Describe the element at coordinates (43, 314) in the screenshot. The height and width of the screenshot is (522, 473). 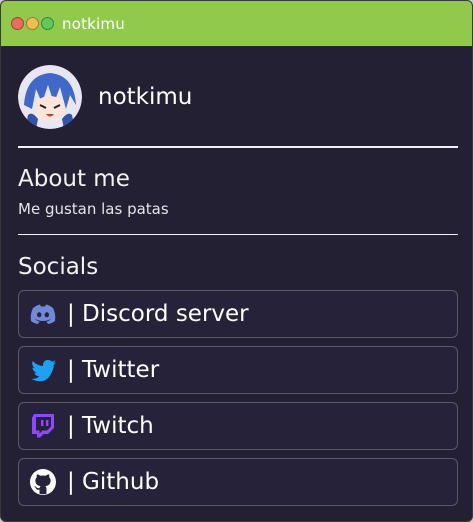
I see `discord-icon` at that location.